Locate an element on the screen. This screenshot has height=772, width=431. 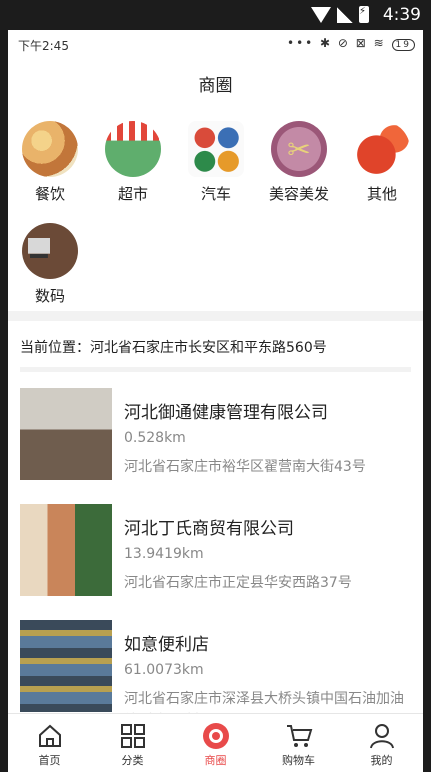
tab-label: 首页 is located at coordinates (49, 760).